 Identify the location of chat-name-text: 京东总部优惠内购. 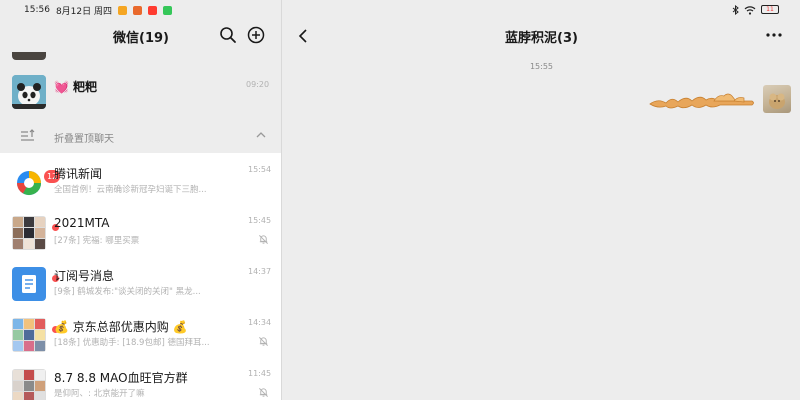
(120, 327).